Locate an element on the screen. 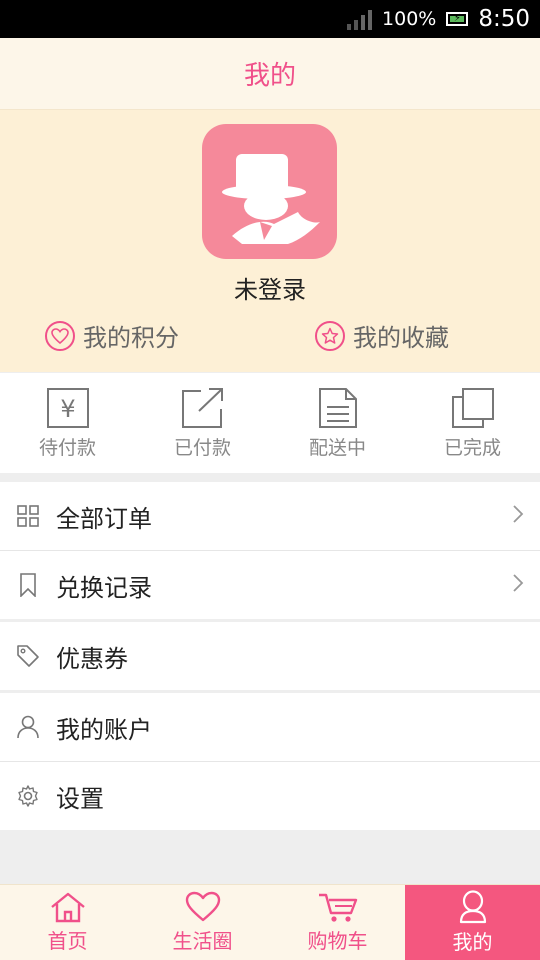  page-header: 我的 is located at coordinates (270, 74).